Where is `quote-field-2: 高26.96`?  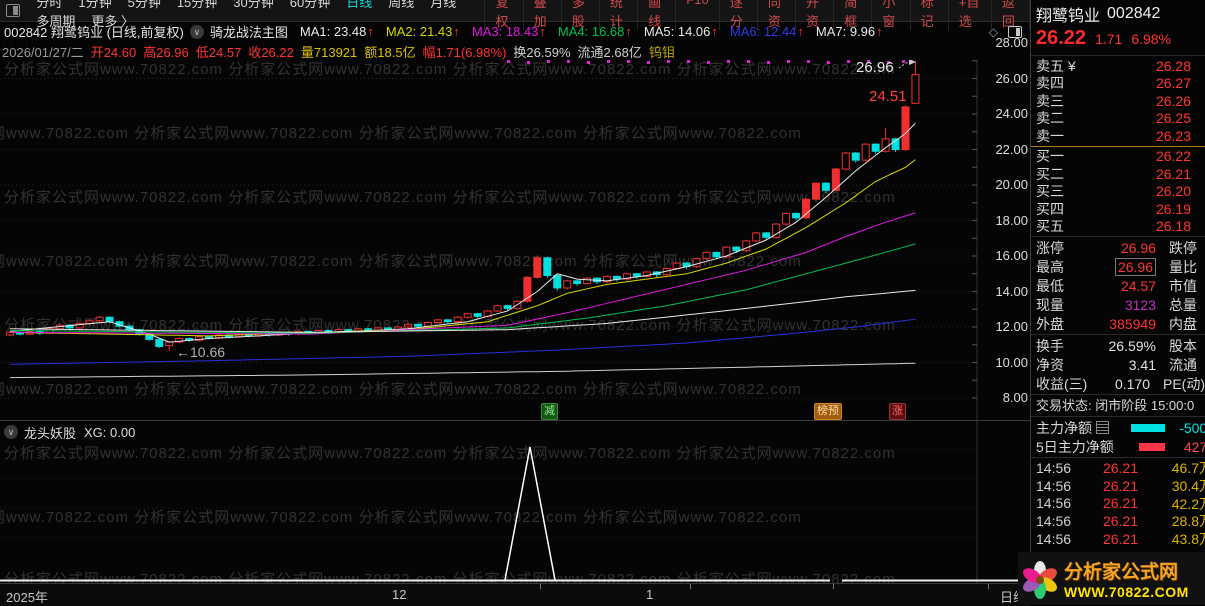 quote-field-2: 高26.96 is located at coordinates (166, 52).